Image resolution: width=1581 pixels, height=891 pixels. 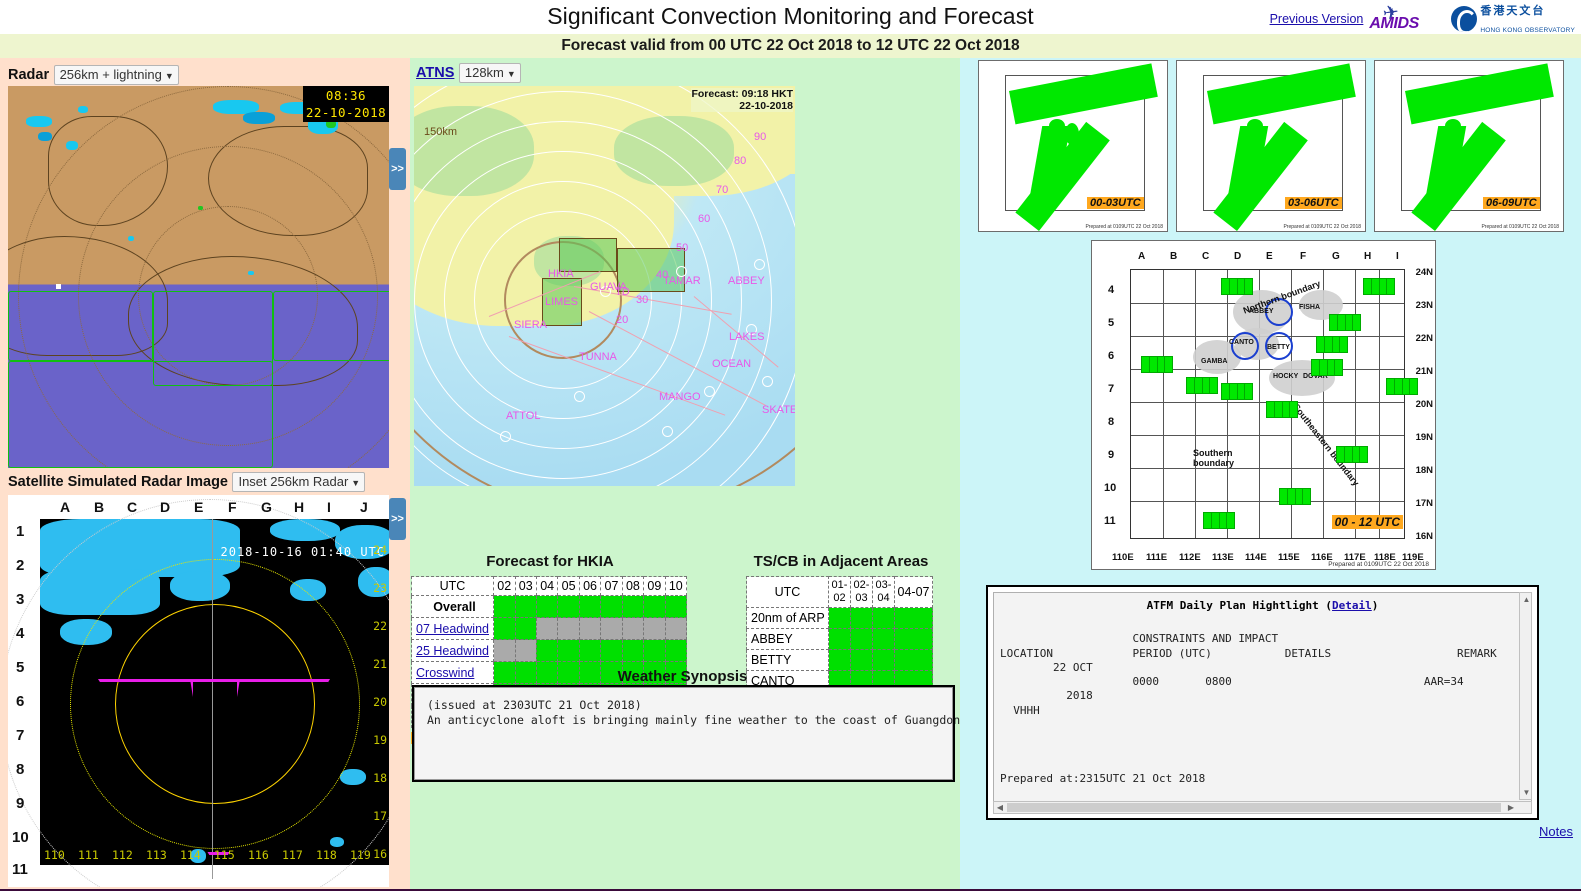 I want to click on satellite-lat-label: 21, so click(x=380, y=664).